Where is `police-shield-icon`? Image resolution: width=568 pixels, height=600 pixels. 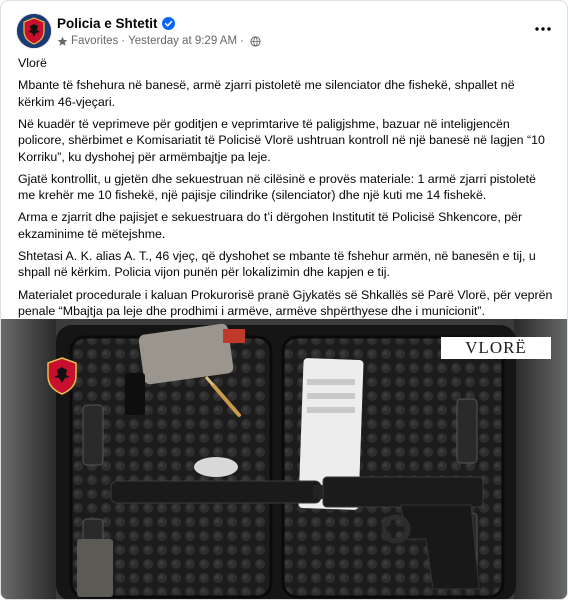 police-shield-icon is located at coordinates (62, 376).